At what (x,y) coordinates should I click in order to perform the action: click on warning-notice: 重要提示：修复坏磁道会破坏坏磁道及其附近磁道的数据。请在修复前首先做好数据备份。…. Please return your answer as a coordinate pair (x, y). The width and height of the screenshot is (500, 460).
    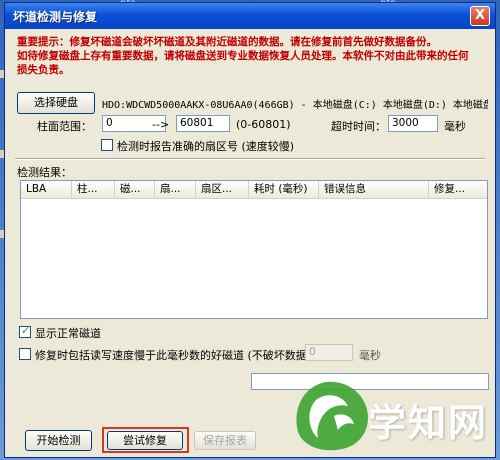
    Looking at the image, I should click on (252, 56).